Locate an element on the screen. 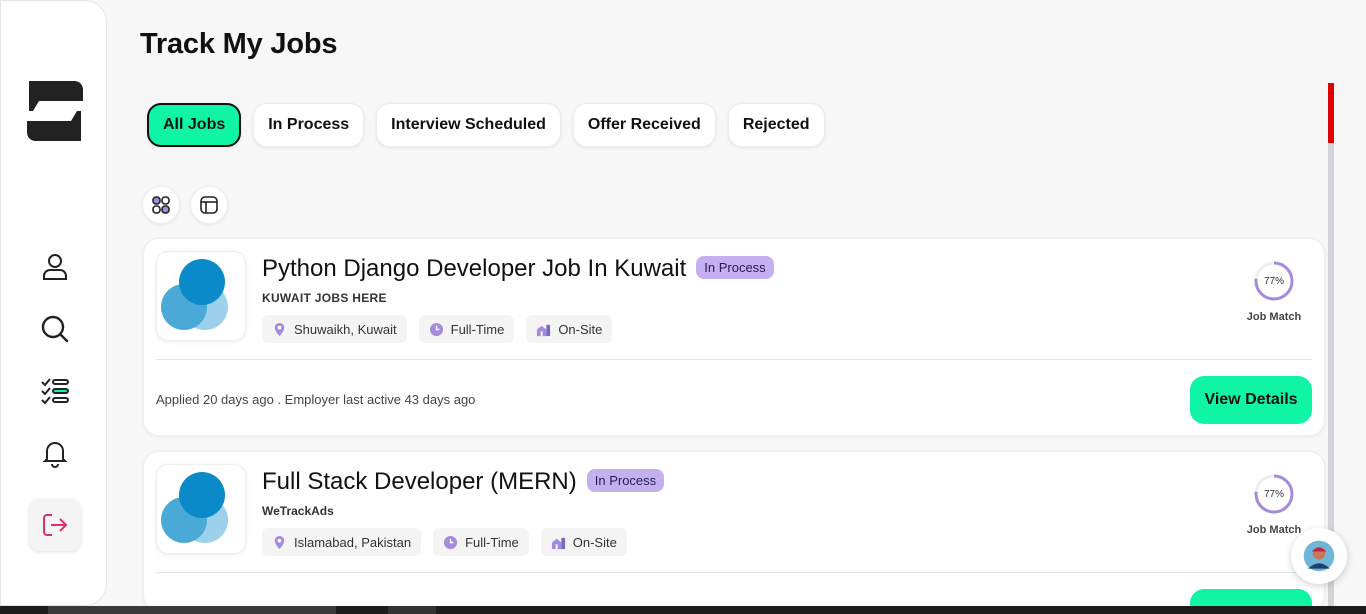 This screenshot has width=1366, height=614. table-view-button is located at coordinates (209, 205).